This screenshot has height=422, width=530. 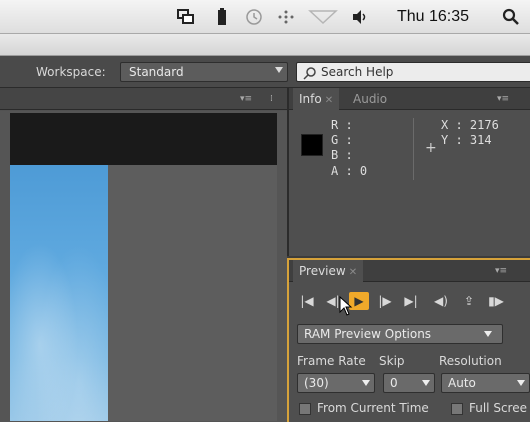 What do you see at coordinates (331, 361) in the screenshot?
I see `frame-rate-label: Frame Rate` at bounding box center [331, 361].